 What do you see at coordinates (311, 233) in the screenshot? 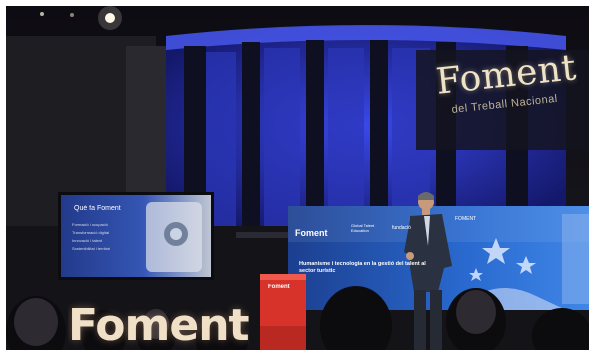
I see `right-screen-logo: Foment` at bounding box center [311, 233].